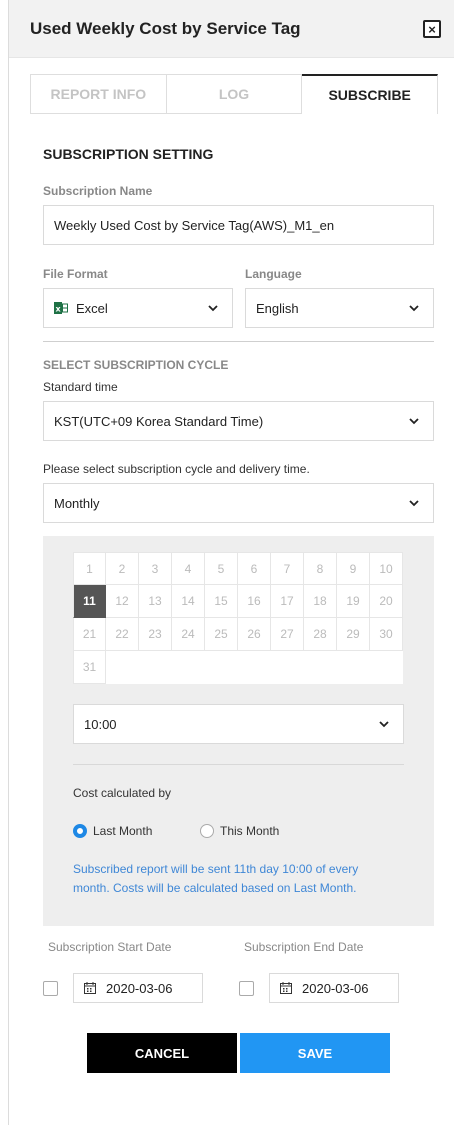 The image size is (454, 1125). What do you see at coordinates (287, 634) in the screenshot?
I see `day-cell-27: 27` at bounding box center [287, 634].